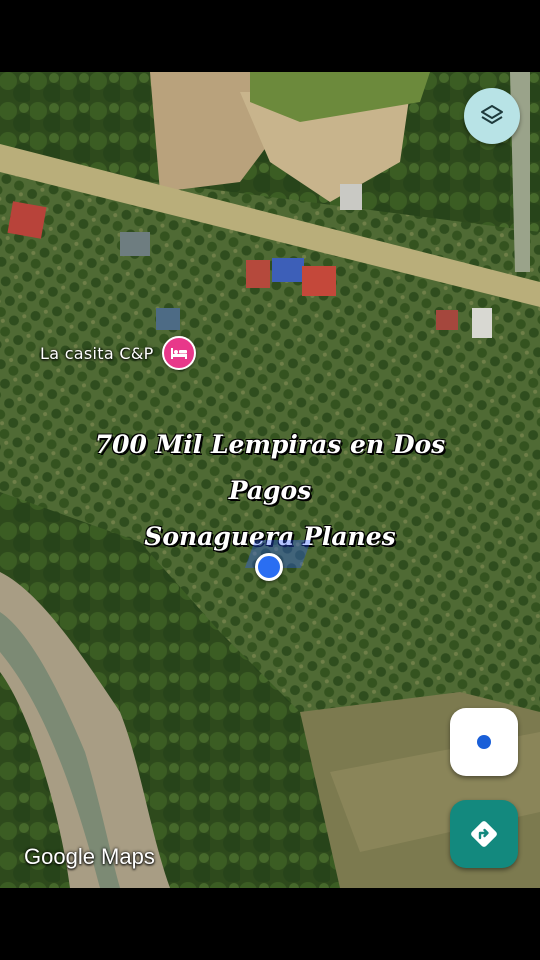 Image resolution: width=540 pixels, height=960 pixels. Describe the element at coordinates (178, 353) in the screenshot. I see `hotel-bed-icon` at that location.